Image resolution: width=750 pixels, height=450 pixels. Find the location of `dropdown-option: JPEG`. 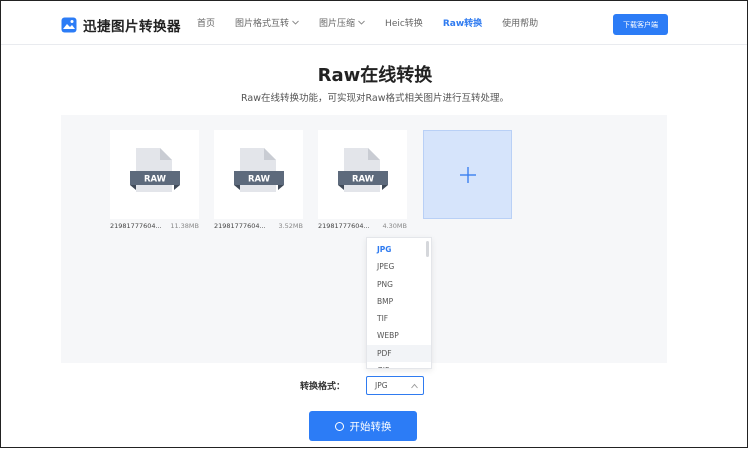

dropdown-option: JPEG is located at coordinates (399, 266).